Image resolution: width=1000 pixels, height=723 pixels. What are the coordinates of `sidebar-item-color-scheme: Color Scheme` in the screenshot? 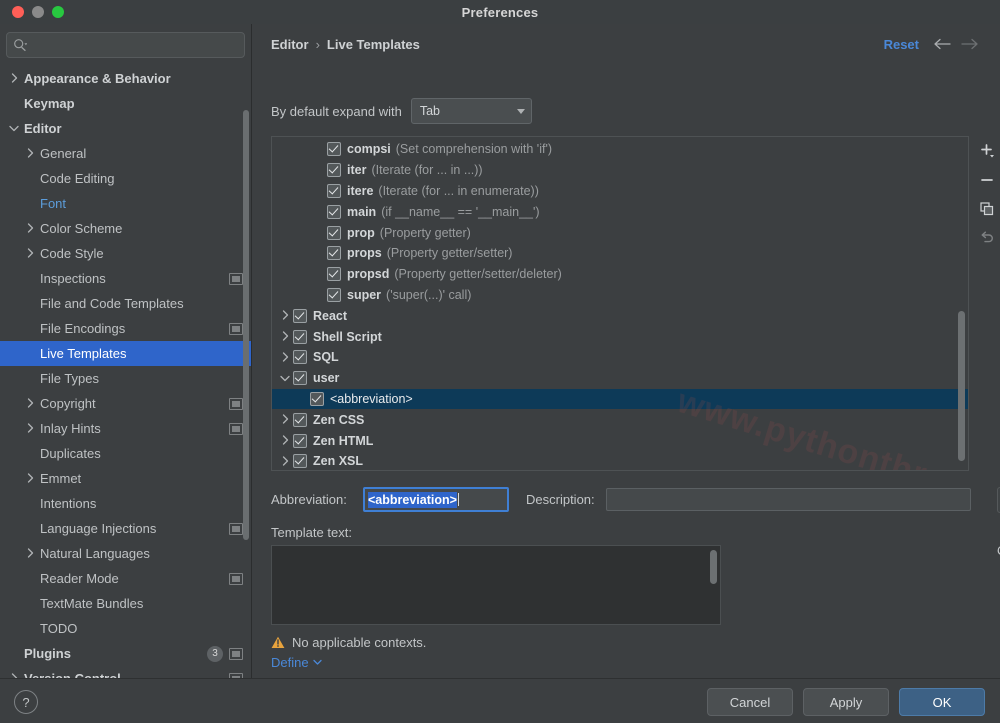 It's located at (125, 228).